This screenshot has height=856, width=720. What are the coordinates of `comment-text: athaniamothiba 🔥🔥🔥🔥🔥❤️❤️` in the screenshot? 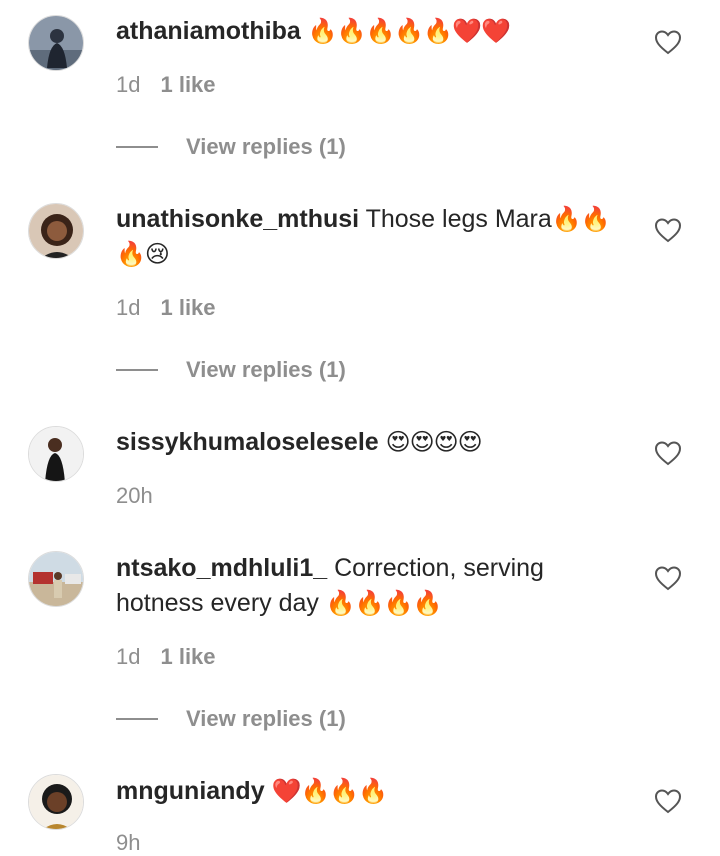 It's located at (376, 31).